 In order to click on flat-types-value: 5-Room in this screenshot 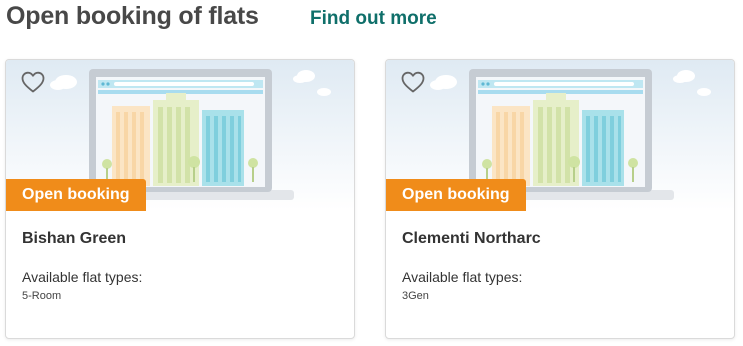, I will do `click(42, 296)`.